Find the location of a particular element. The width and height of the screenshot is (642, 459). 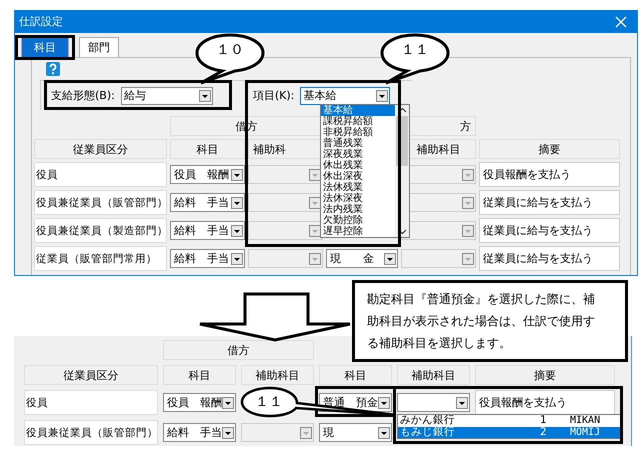

highlight-frame is located at coordinates (45, 47).